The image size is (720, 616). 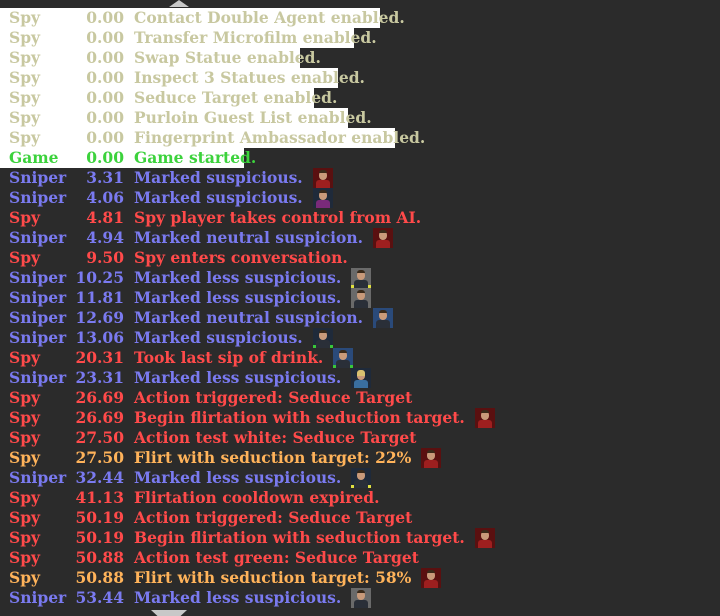 What do you see at coordinates (273, 577) in the screenshot?
I see `log-message-text: Flirt with seduction target: 58%` at bounding box center [273, 577].